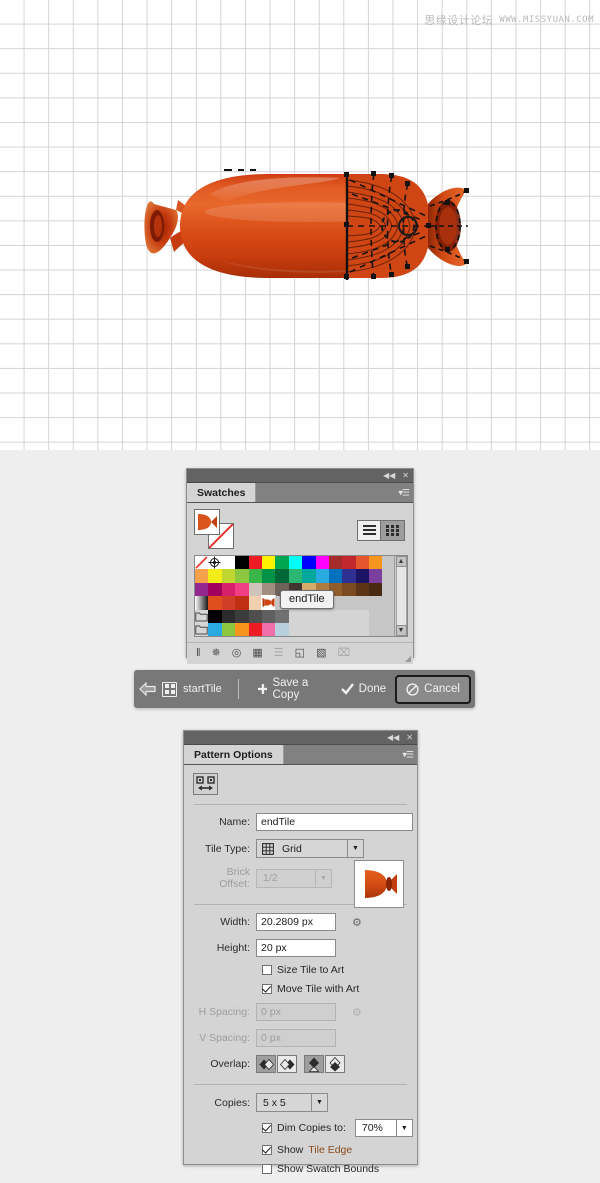 The height and width of the screenshot is (1183, 600). I want to click on back-arrow-icon, so click(148, 689).